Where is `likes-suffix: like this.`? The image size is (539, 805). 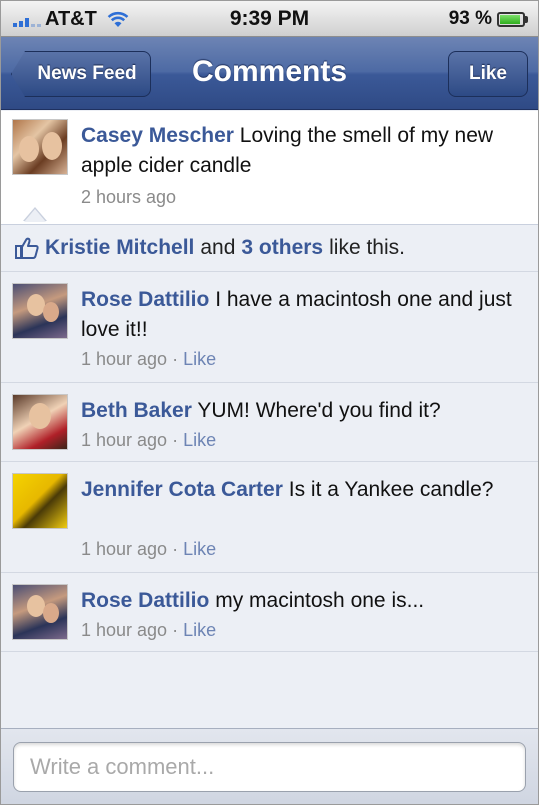
likes-suffix: like this. is located at coordinates (367, 247).